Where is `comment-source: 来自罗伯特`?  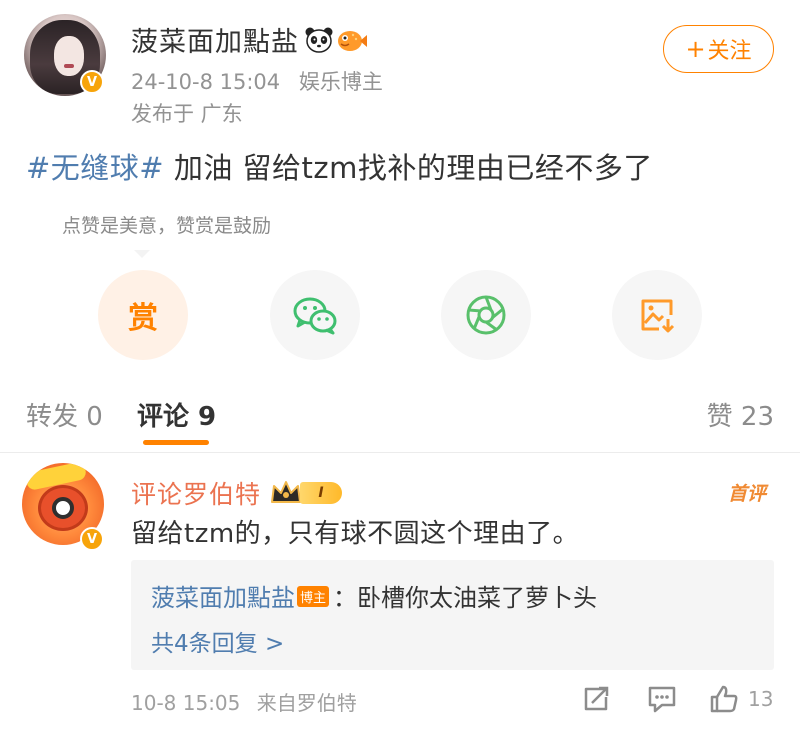 comment-source: 来自罗伯特 is located at coordinates (306, 703).